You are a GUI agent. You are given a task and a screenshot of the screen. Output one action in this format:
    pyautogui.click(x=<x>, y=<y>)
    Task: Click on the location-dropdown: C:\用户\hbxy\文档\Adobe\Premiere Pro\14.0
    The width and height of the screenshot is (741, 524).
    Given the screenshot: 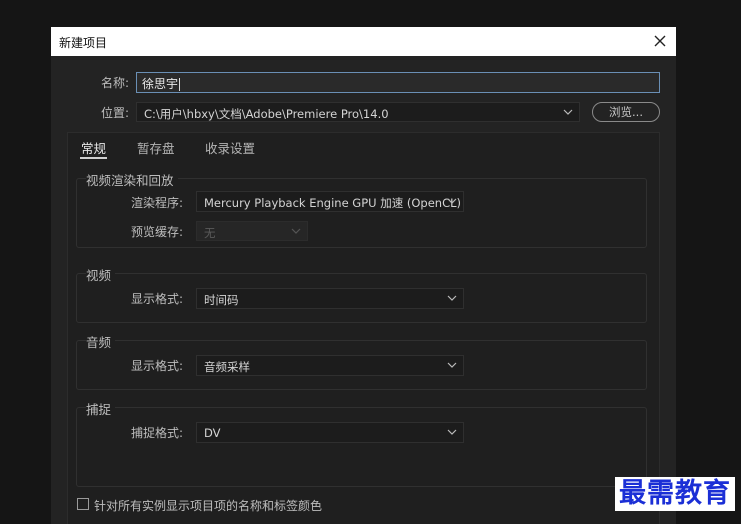 What is the action you would take?
    pyautogui.click(x=358, y=112)
    